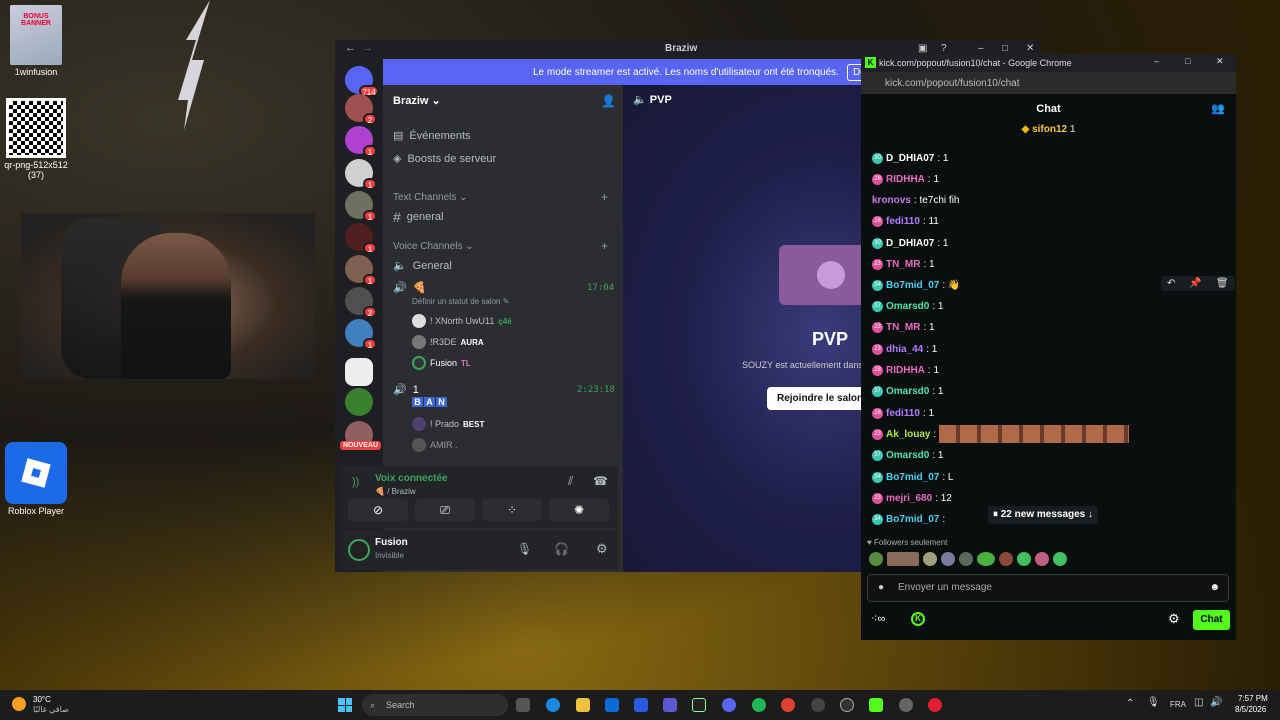 Image resolution: width=1280 pixels, height=720 pixels. I want to click on chrome-icon, so click(788, 705).